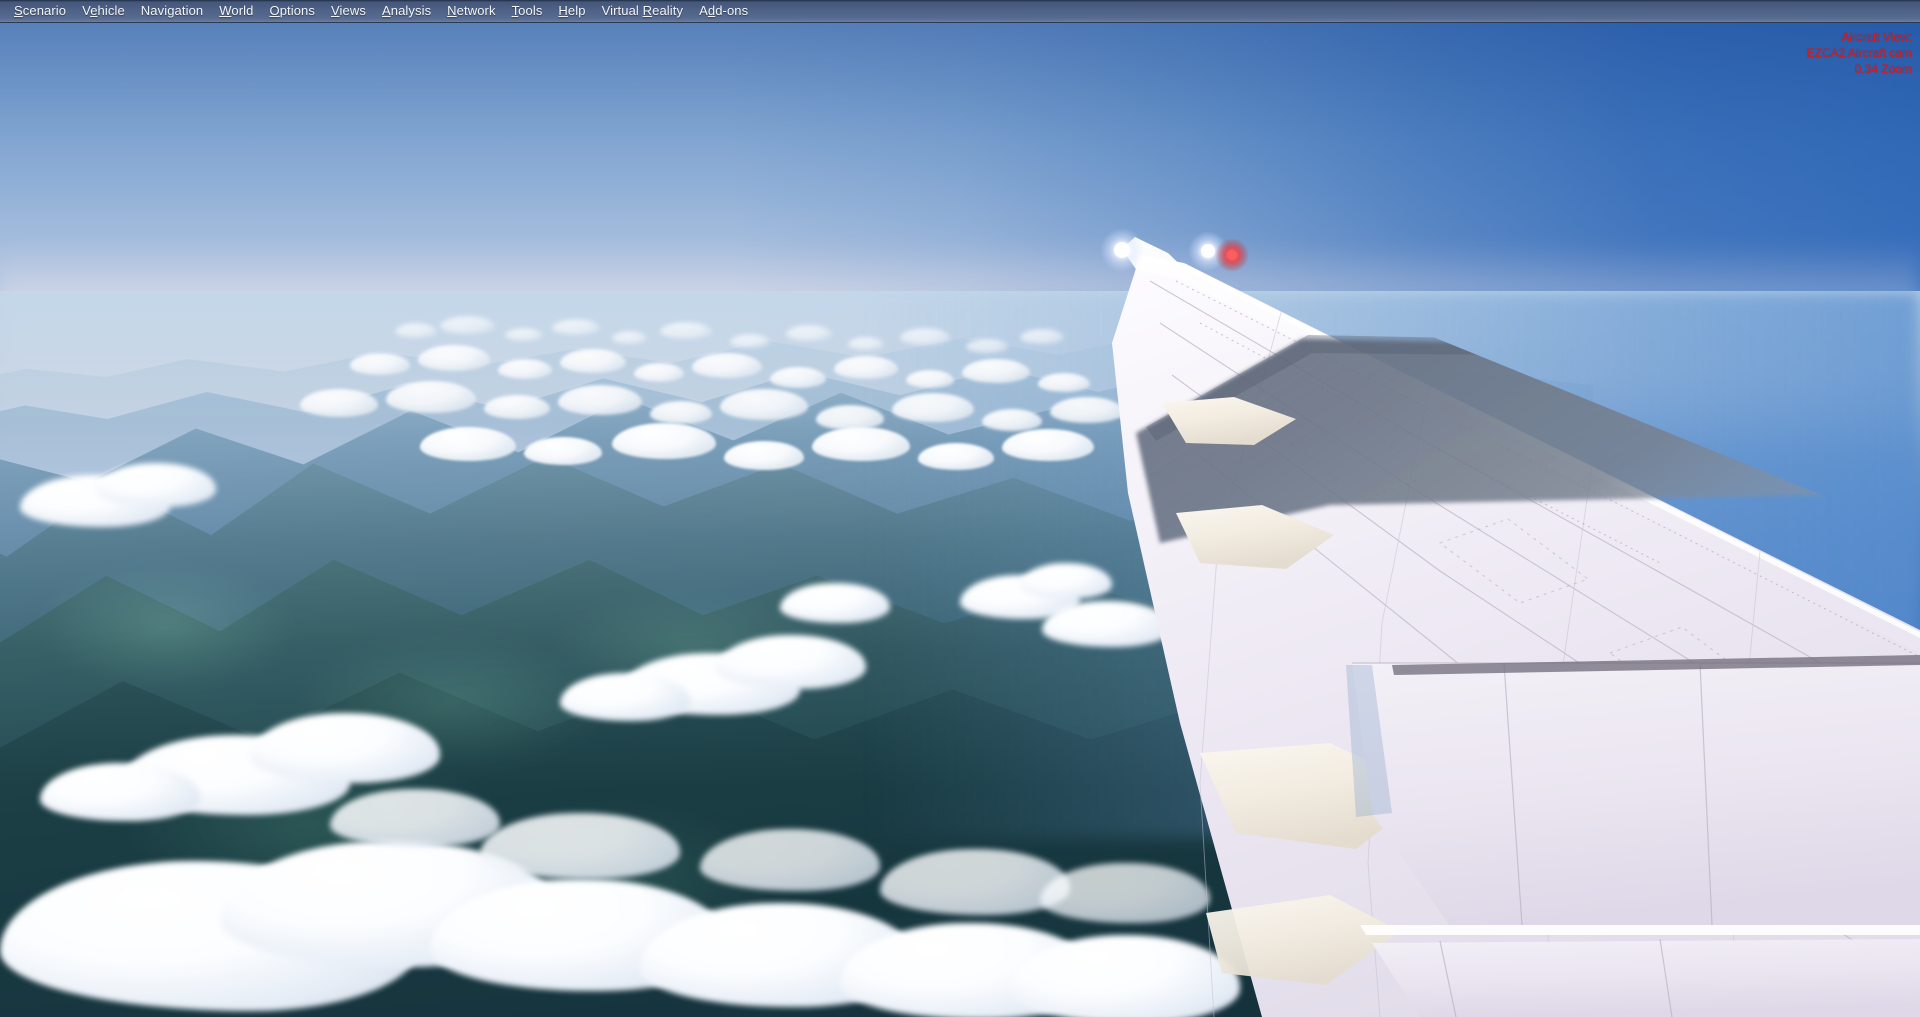 This screenshot has width=1920, height=1017. What do you see at coordinates (1883, 69) in the screenshot?
I see `hud-zoom-level: 0.34 Zoom` at bounding box center [1883, 69].